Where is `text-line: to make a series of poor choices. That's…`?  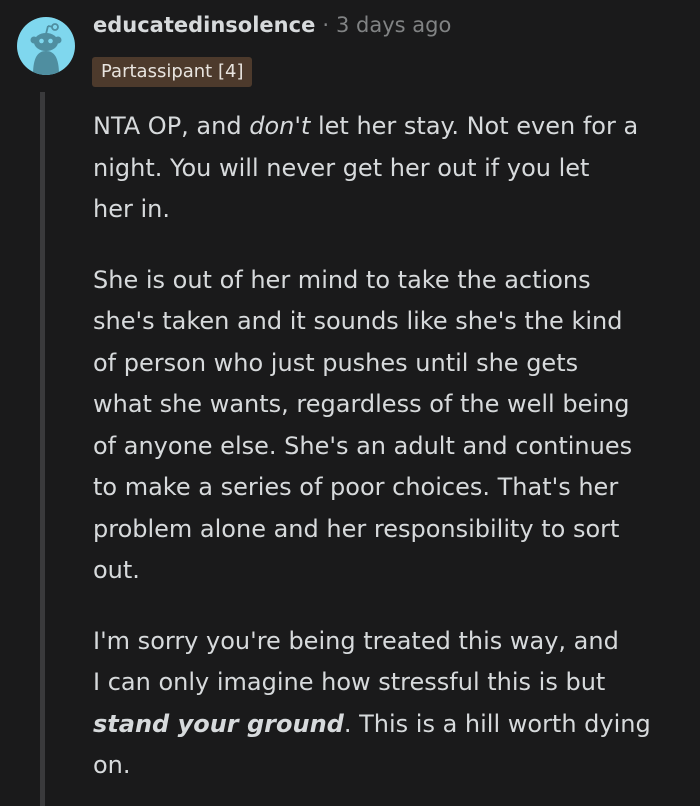 text-line: to make a series of poor choices. That's… is located at coordinates (356, 487).